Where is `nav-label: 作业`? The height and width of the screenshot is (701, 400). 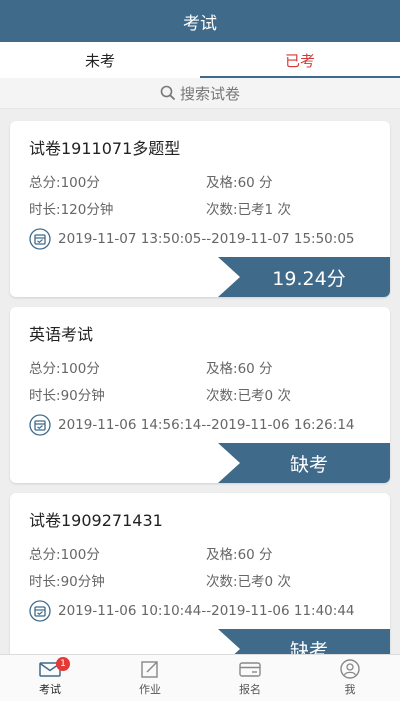
nav-label: 作业 is located at coordinates (150, 689).